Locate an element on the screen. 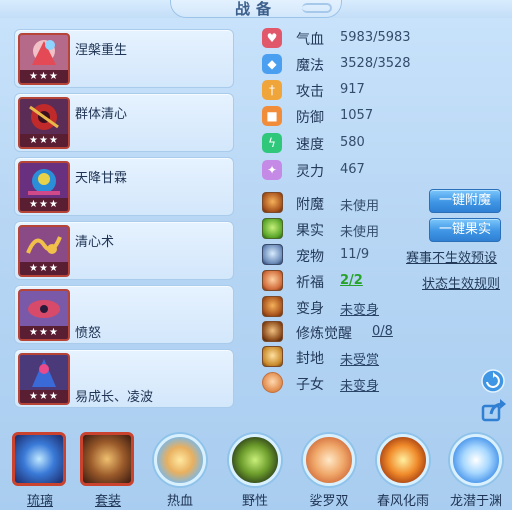 The image size is (512, 510). skill-icon-group-purify: ★★★ is located at coordinates (44, 123).